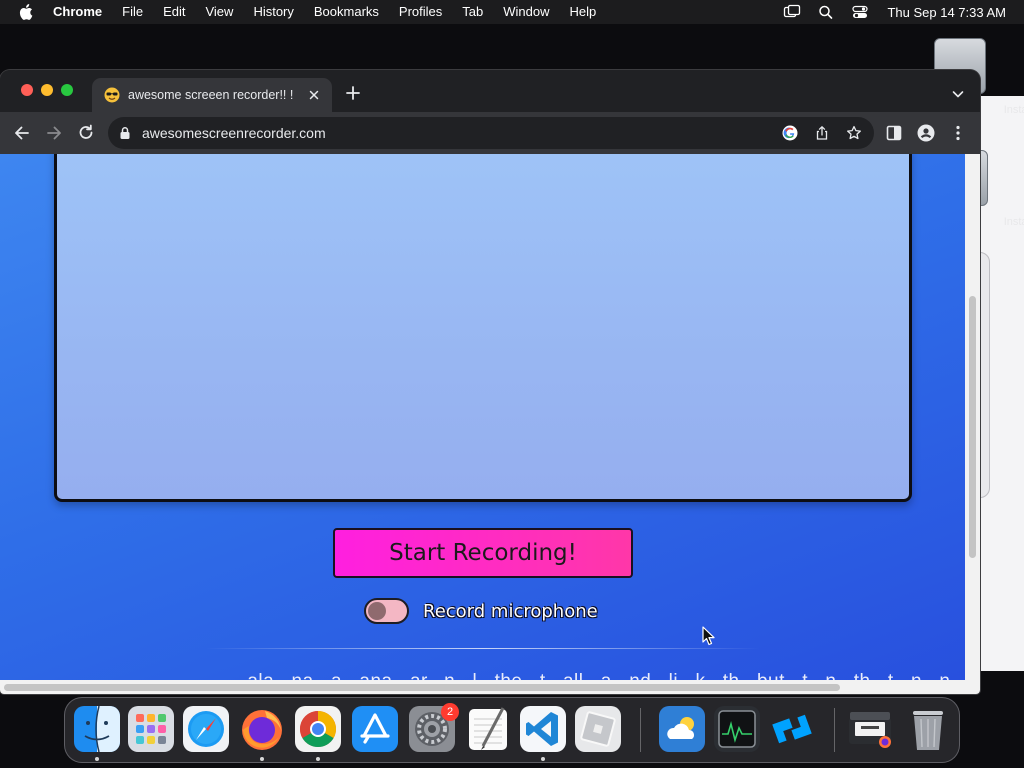  What do you see at coordinates (483, 648) in the screenshot?
I see `section-divider` at bounding box center [483, 648].